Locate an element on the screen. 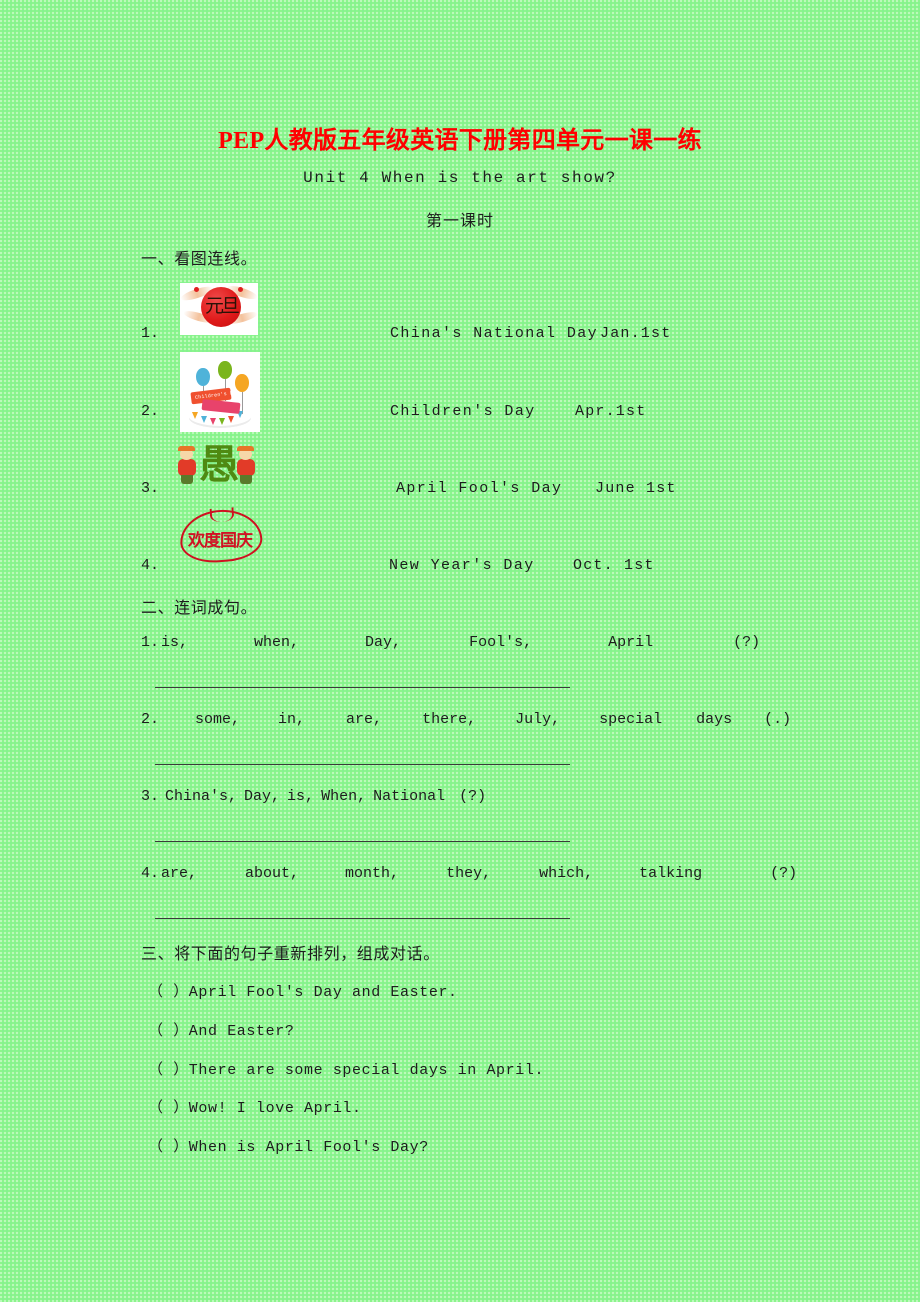 This screenshot has width=920, height=1302. word-order-number: 4. is located at coordinates (150, 873).